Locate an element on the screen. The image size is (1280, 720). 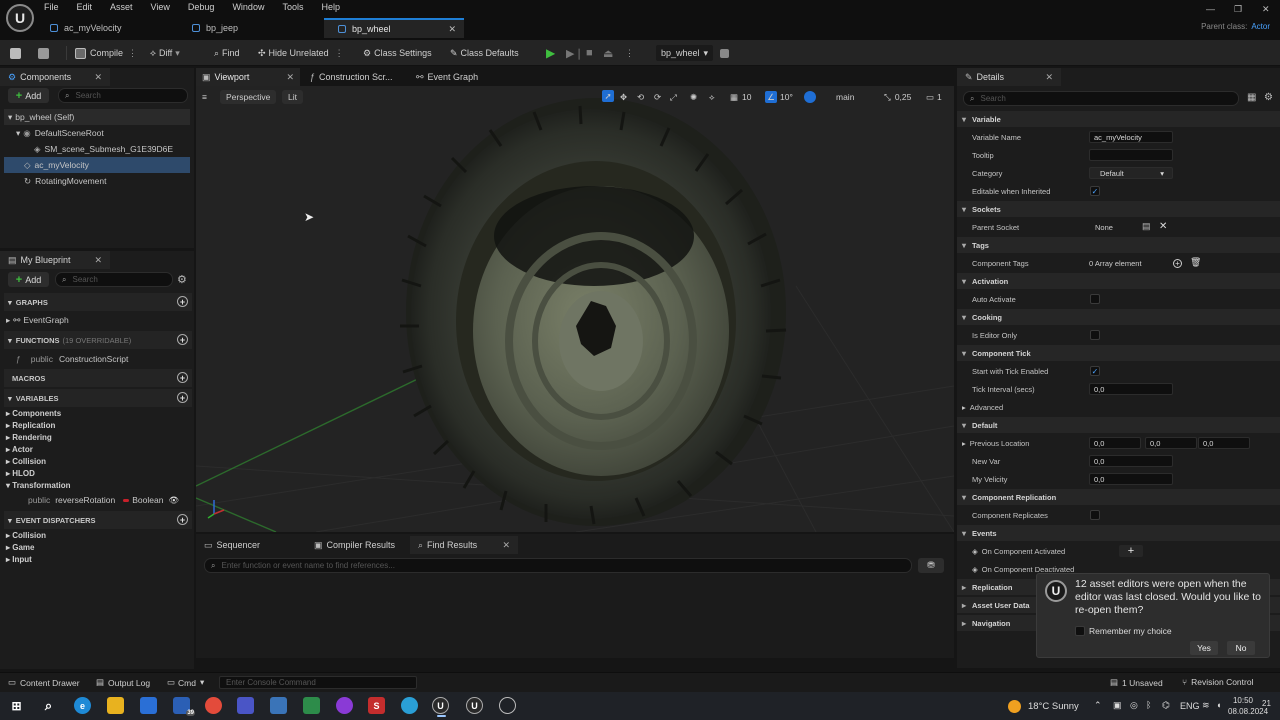
network-icon: ⌬ is located at coordinates (1166, 705).